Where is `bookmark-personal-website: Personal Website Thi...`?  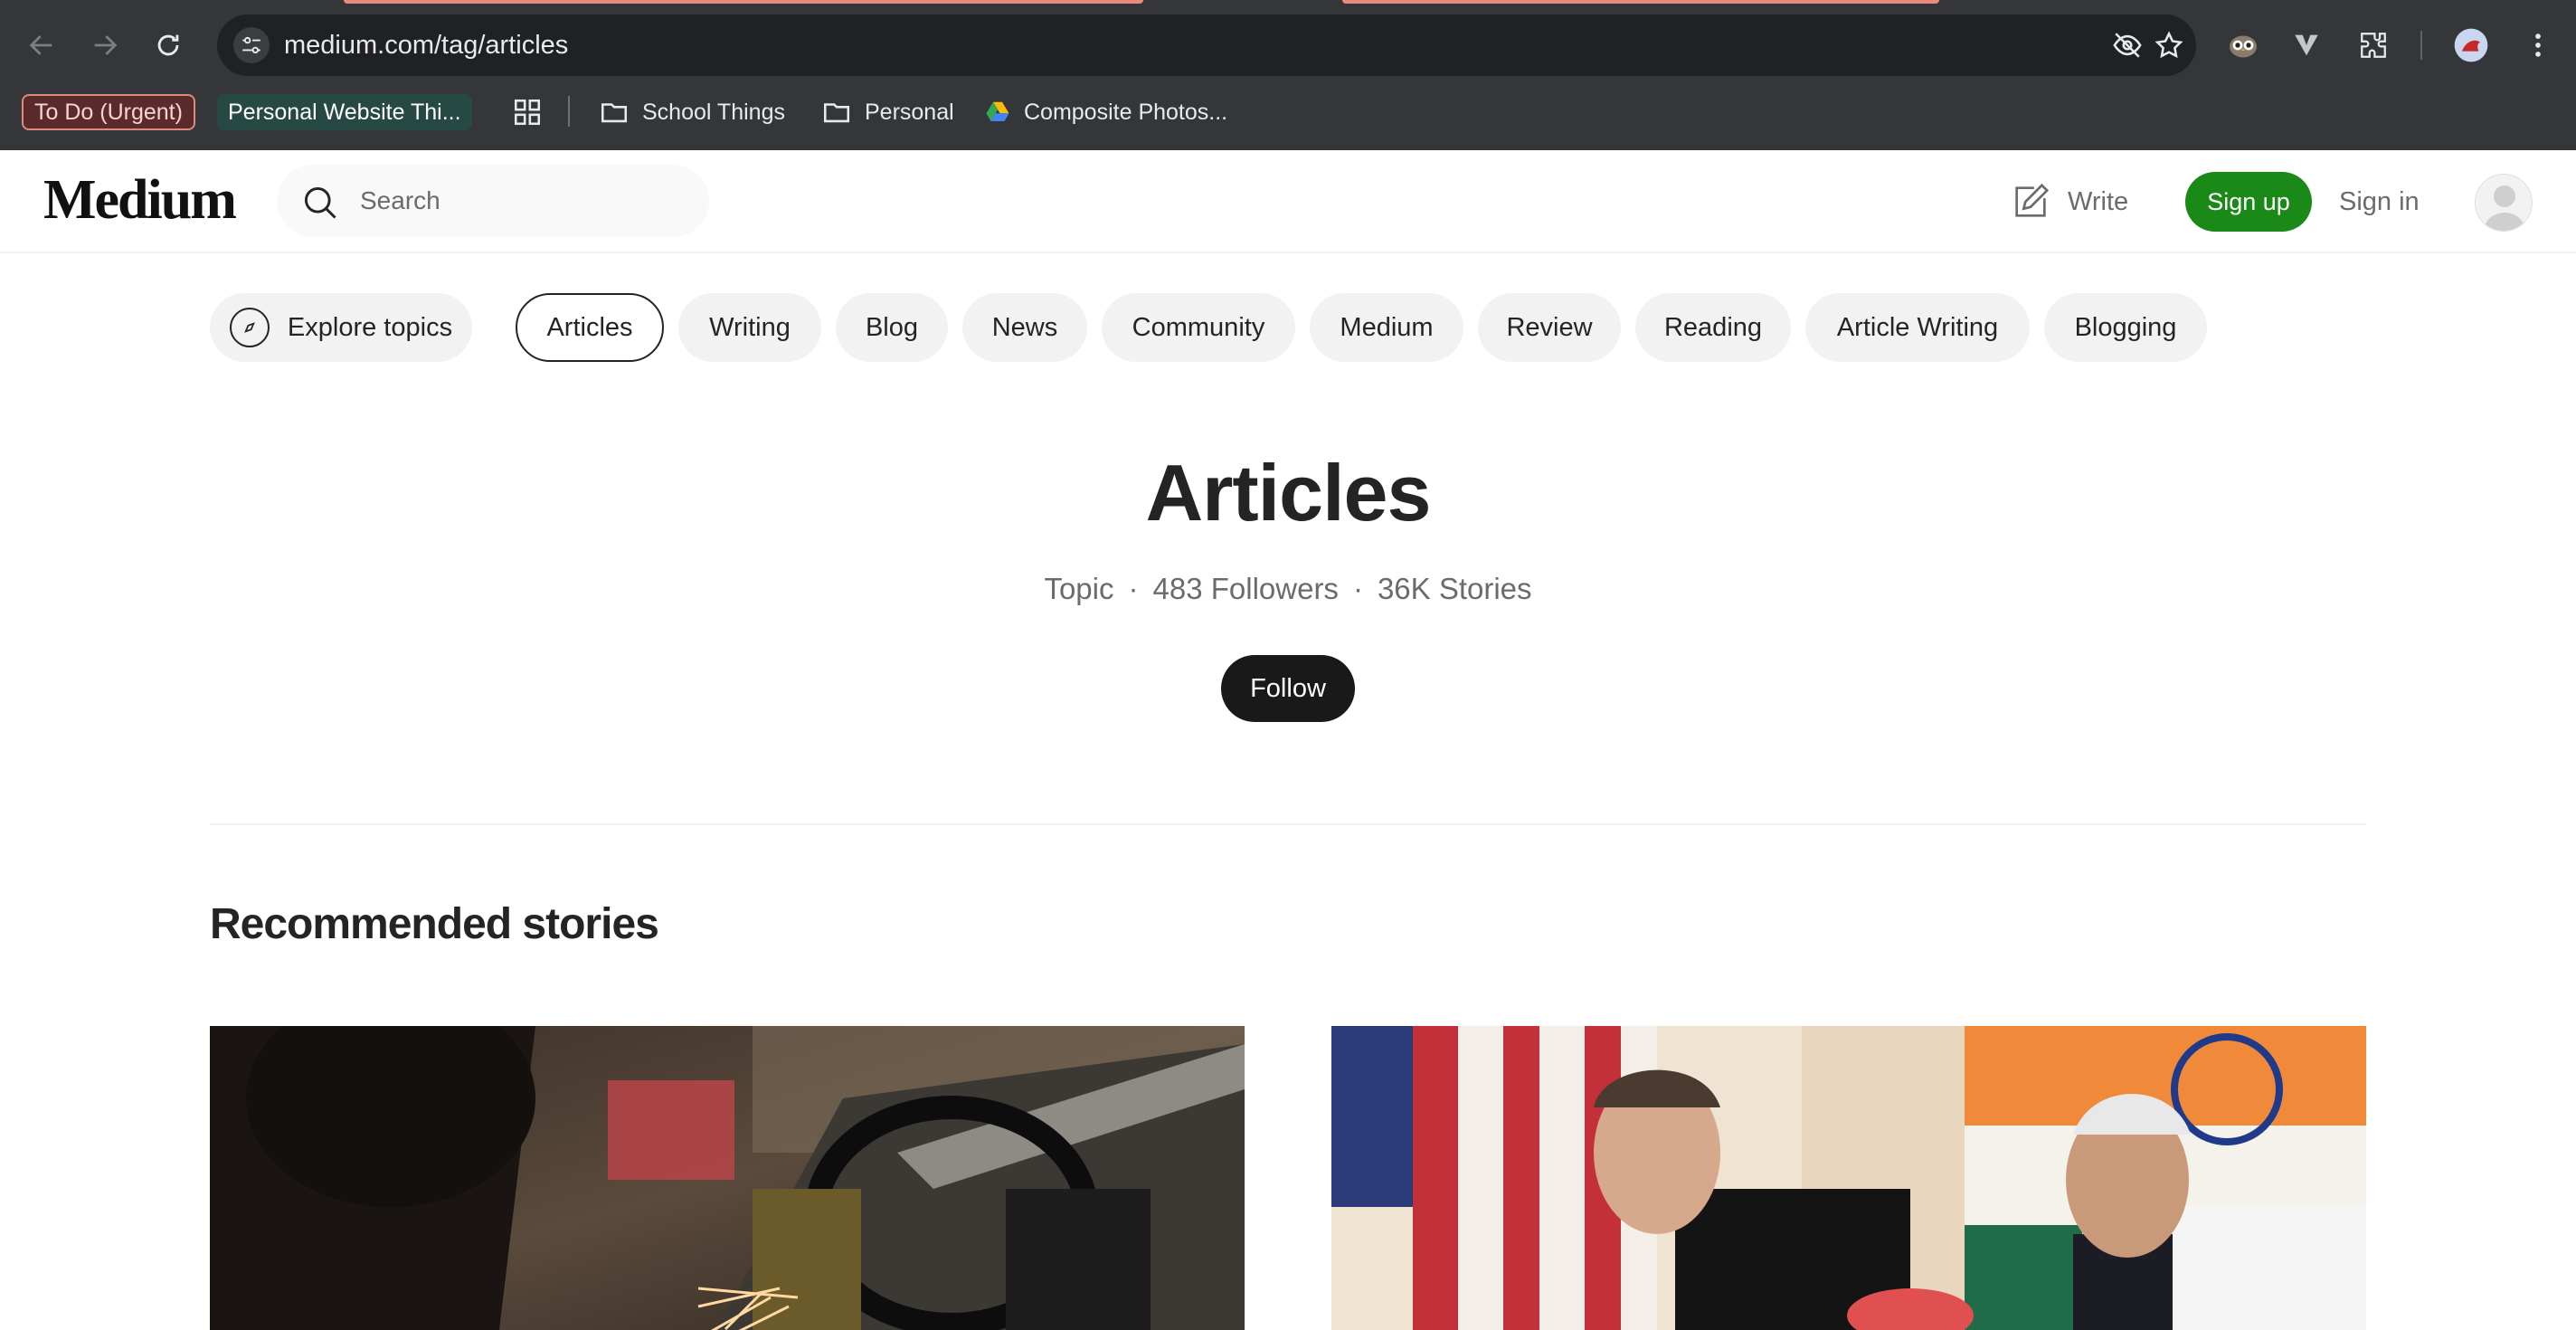
bookmark-personal-website: Personal Website Thi... is located at coordinates (344, 112).